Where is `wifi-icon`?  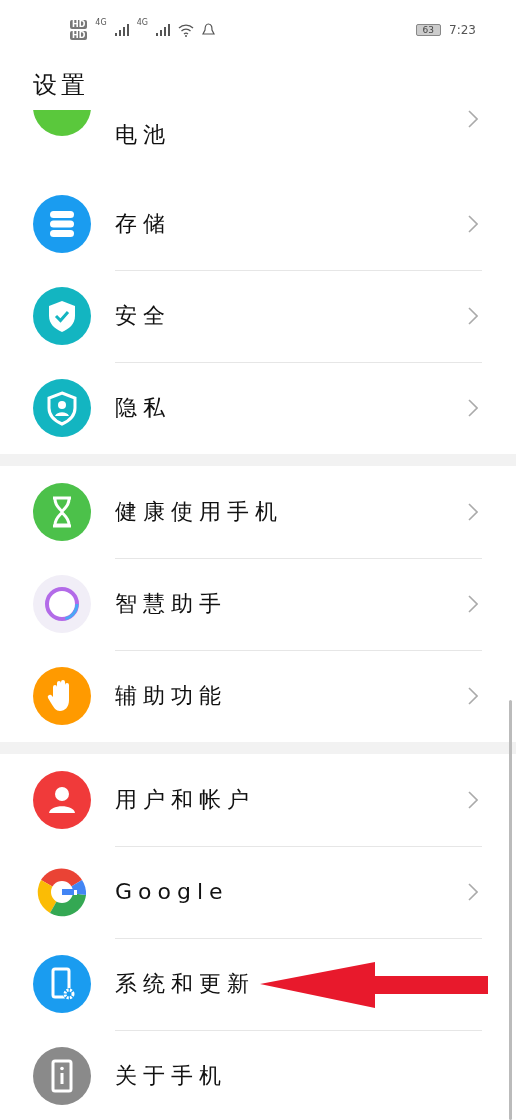
wifi-icon is located at coordinates (185, 30).